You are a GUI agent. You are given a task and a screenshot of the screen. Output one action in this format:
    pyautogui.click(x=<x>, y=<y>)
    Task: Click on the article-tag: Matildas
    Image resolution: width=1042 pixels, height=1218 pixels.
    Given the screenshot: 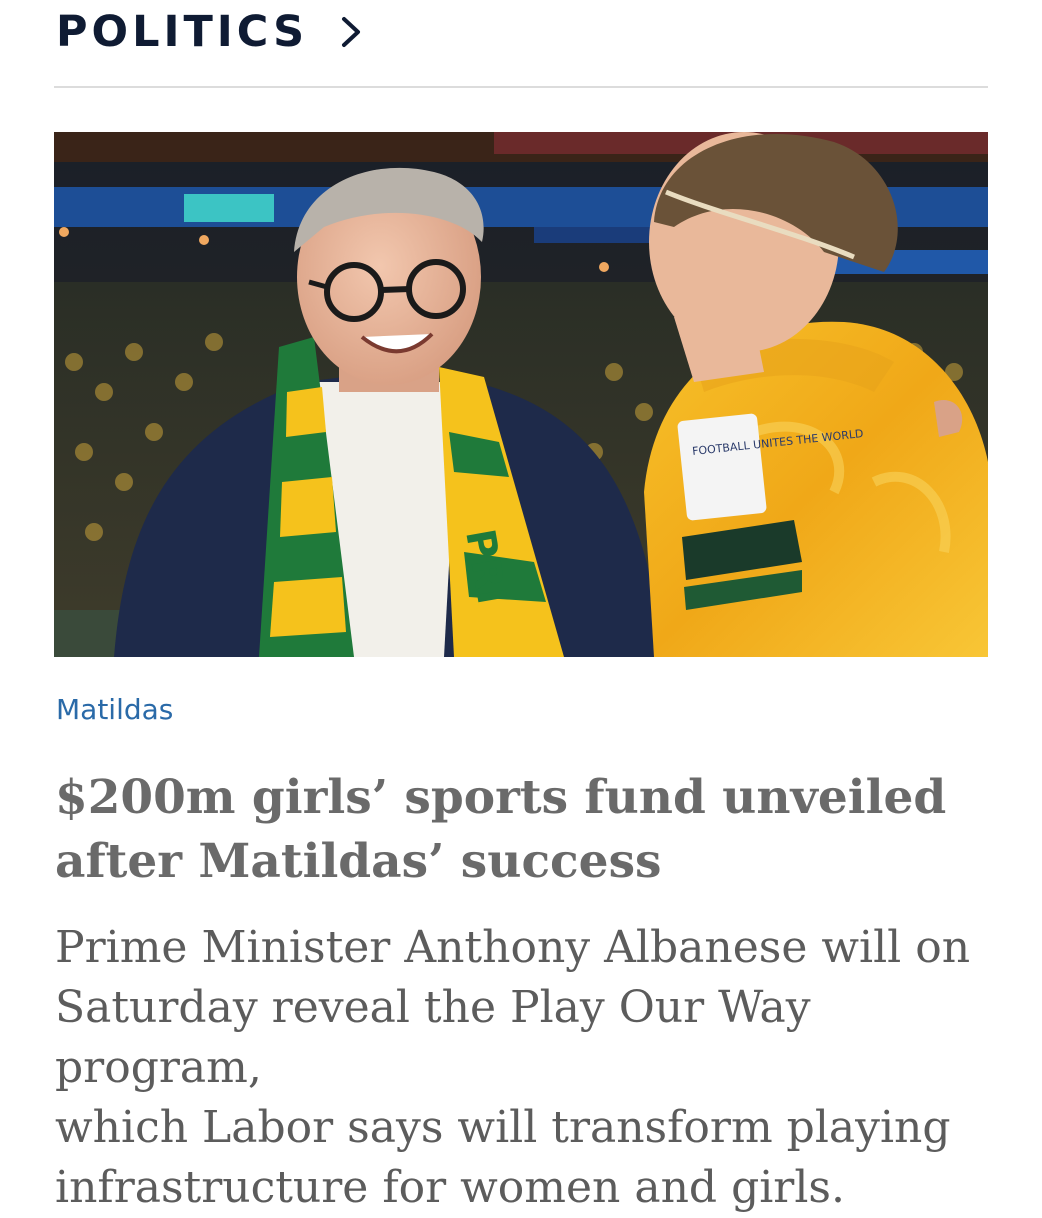 What is the action you would take?
    pyautogui.click(x=114, y=709)
    